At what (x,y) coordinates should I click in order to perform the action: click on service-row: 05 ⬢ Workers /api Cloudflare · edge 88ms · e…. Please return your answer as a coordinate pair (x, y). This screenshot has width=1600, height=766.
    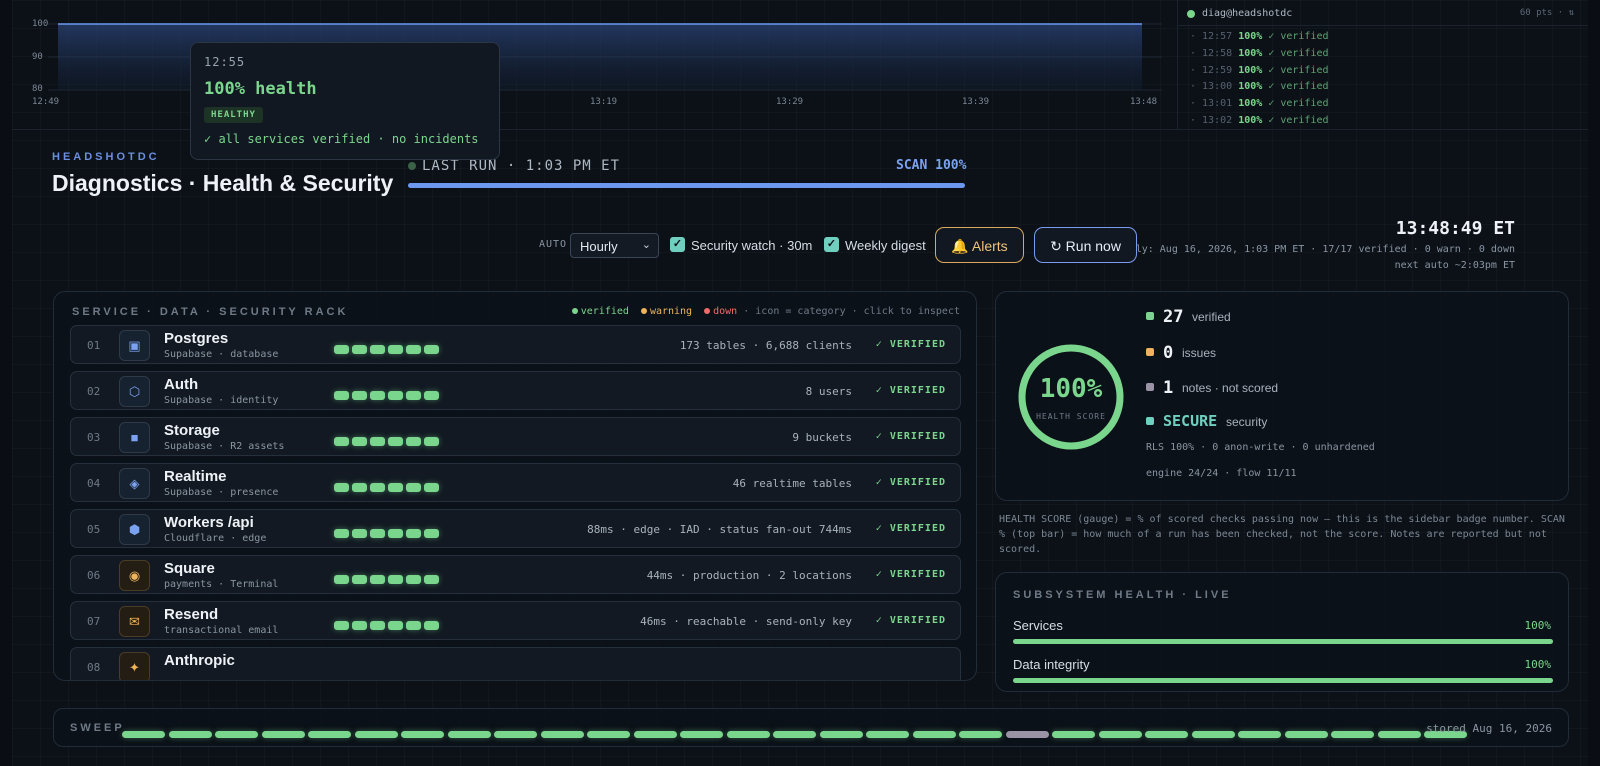
    Looking at the image, I should click on (515, 528).